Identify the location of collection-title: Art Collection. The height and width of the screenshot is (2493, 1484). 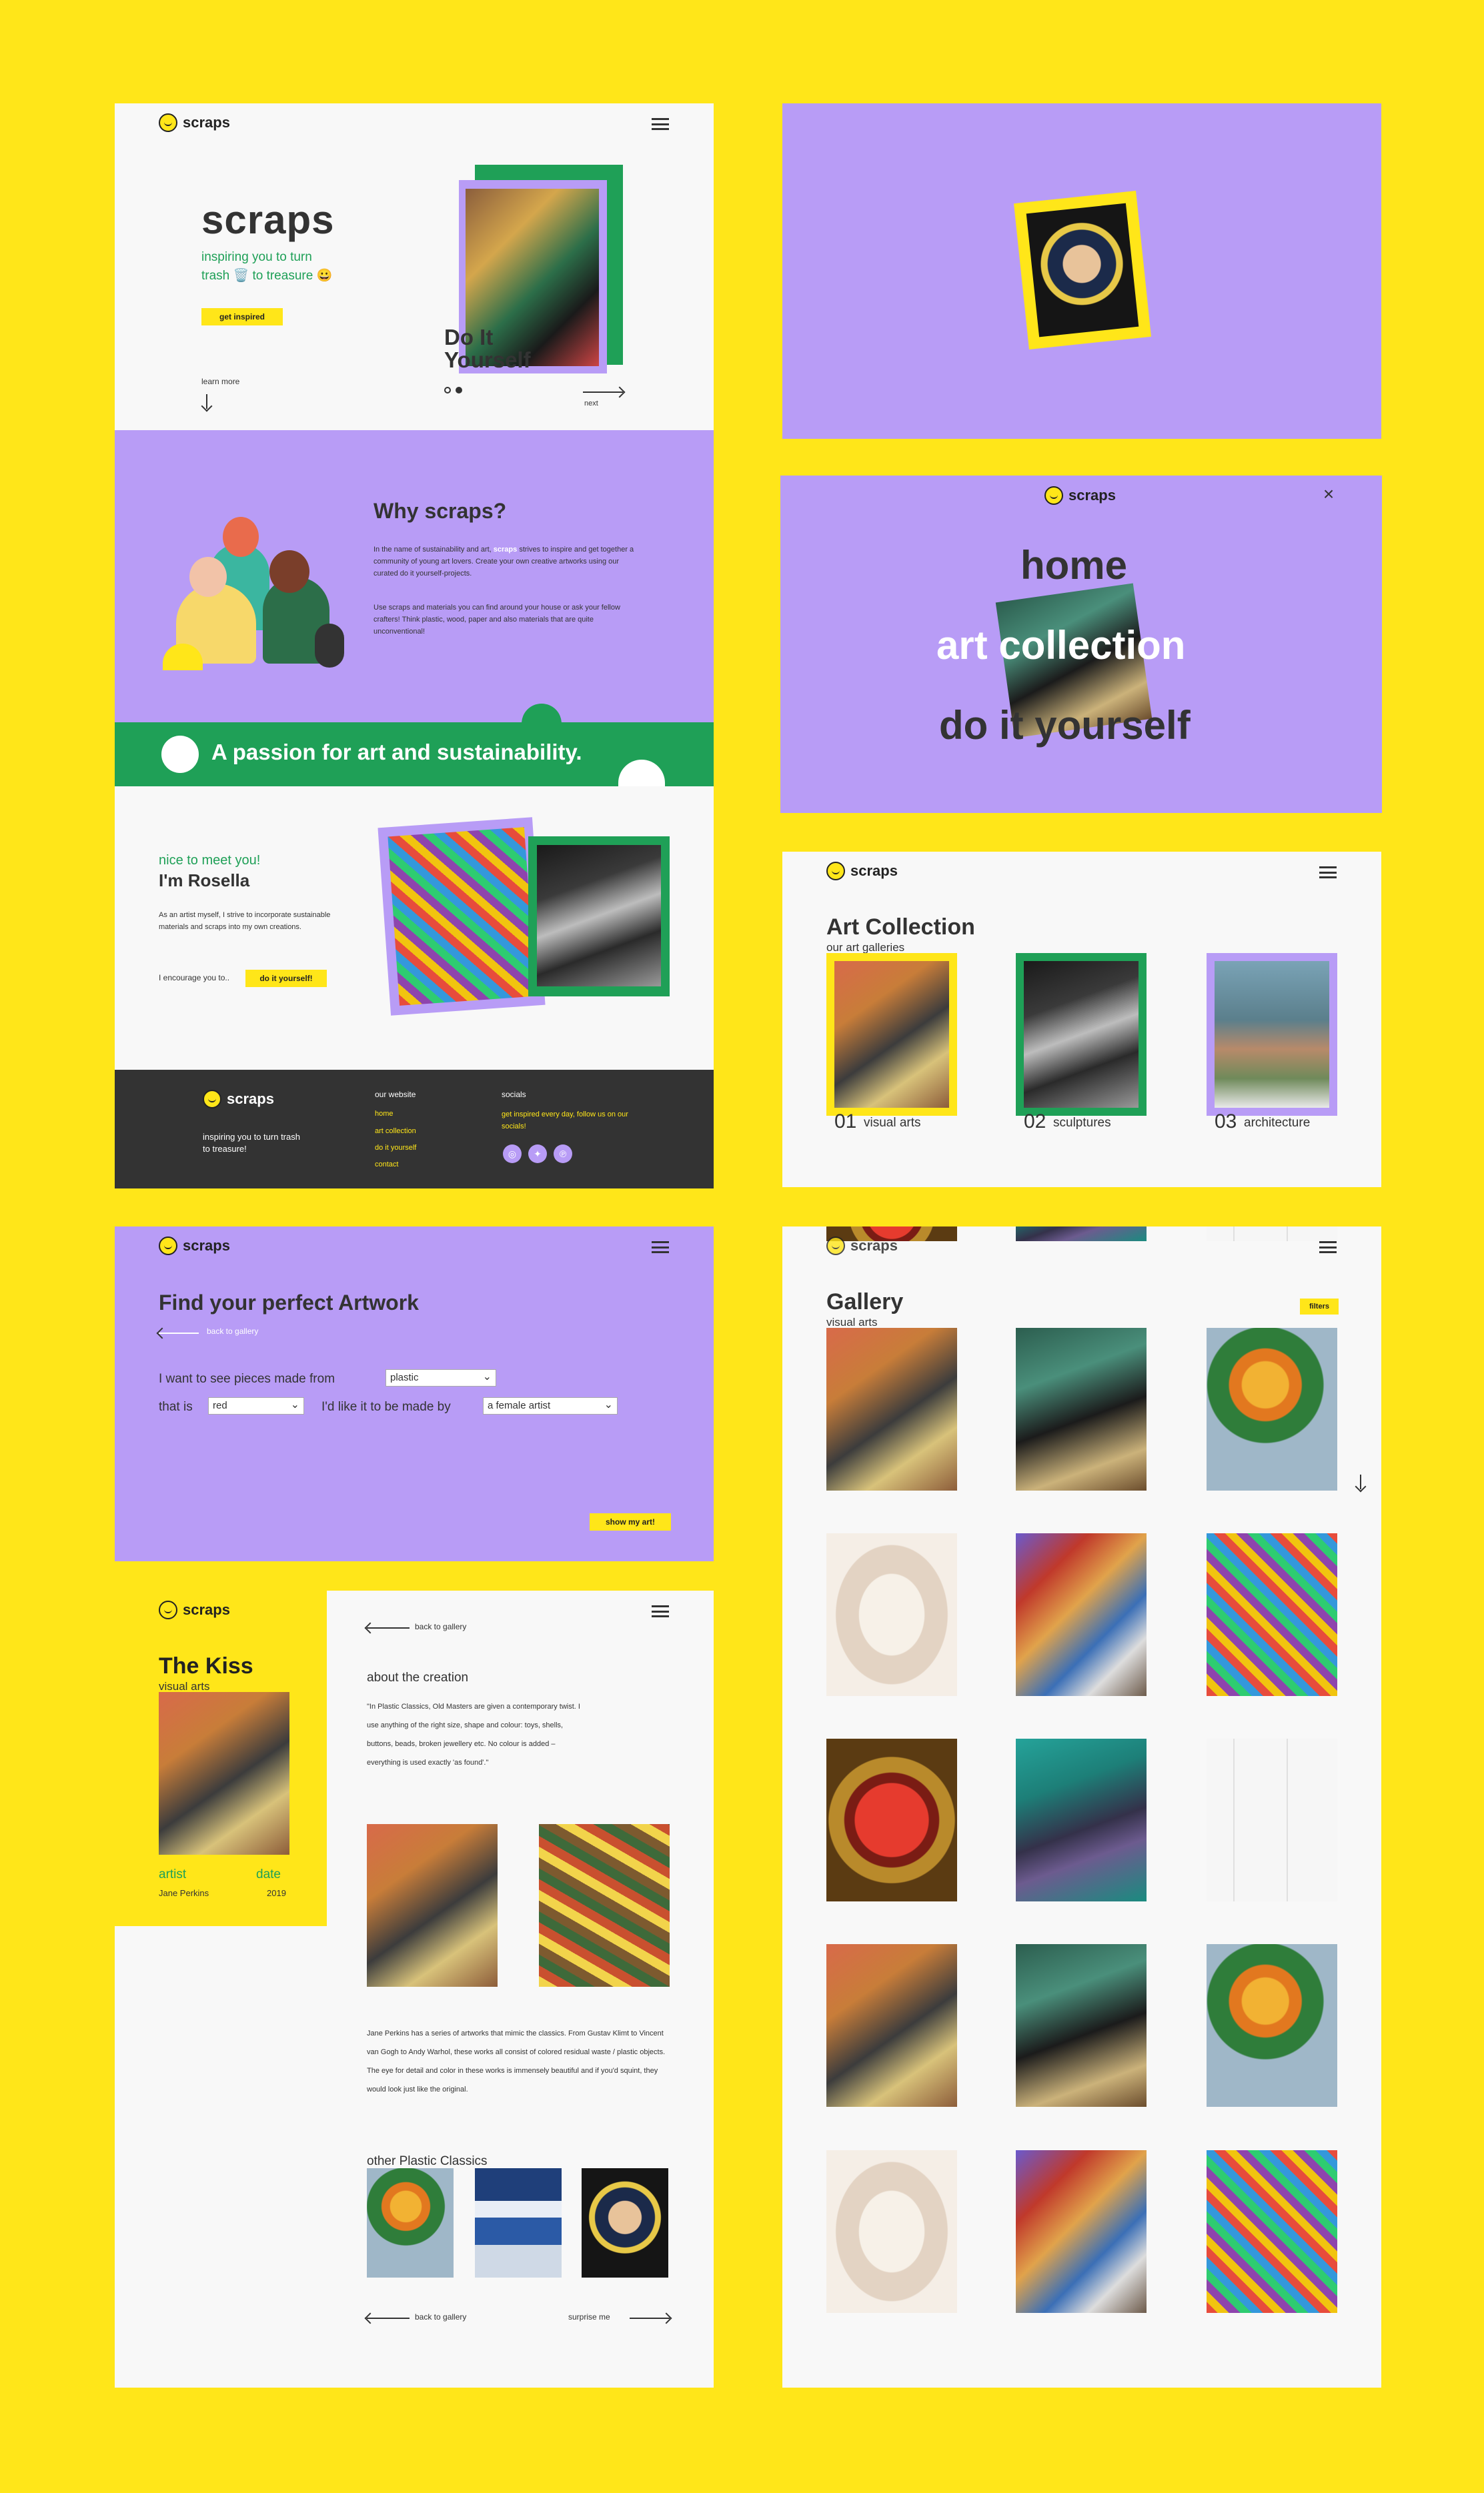
(901, 927).